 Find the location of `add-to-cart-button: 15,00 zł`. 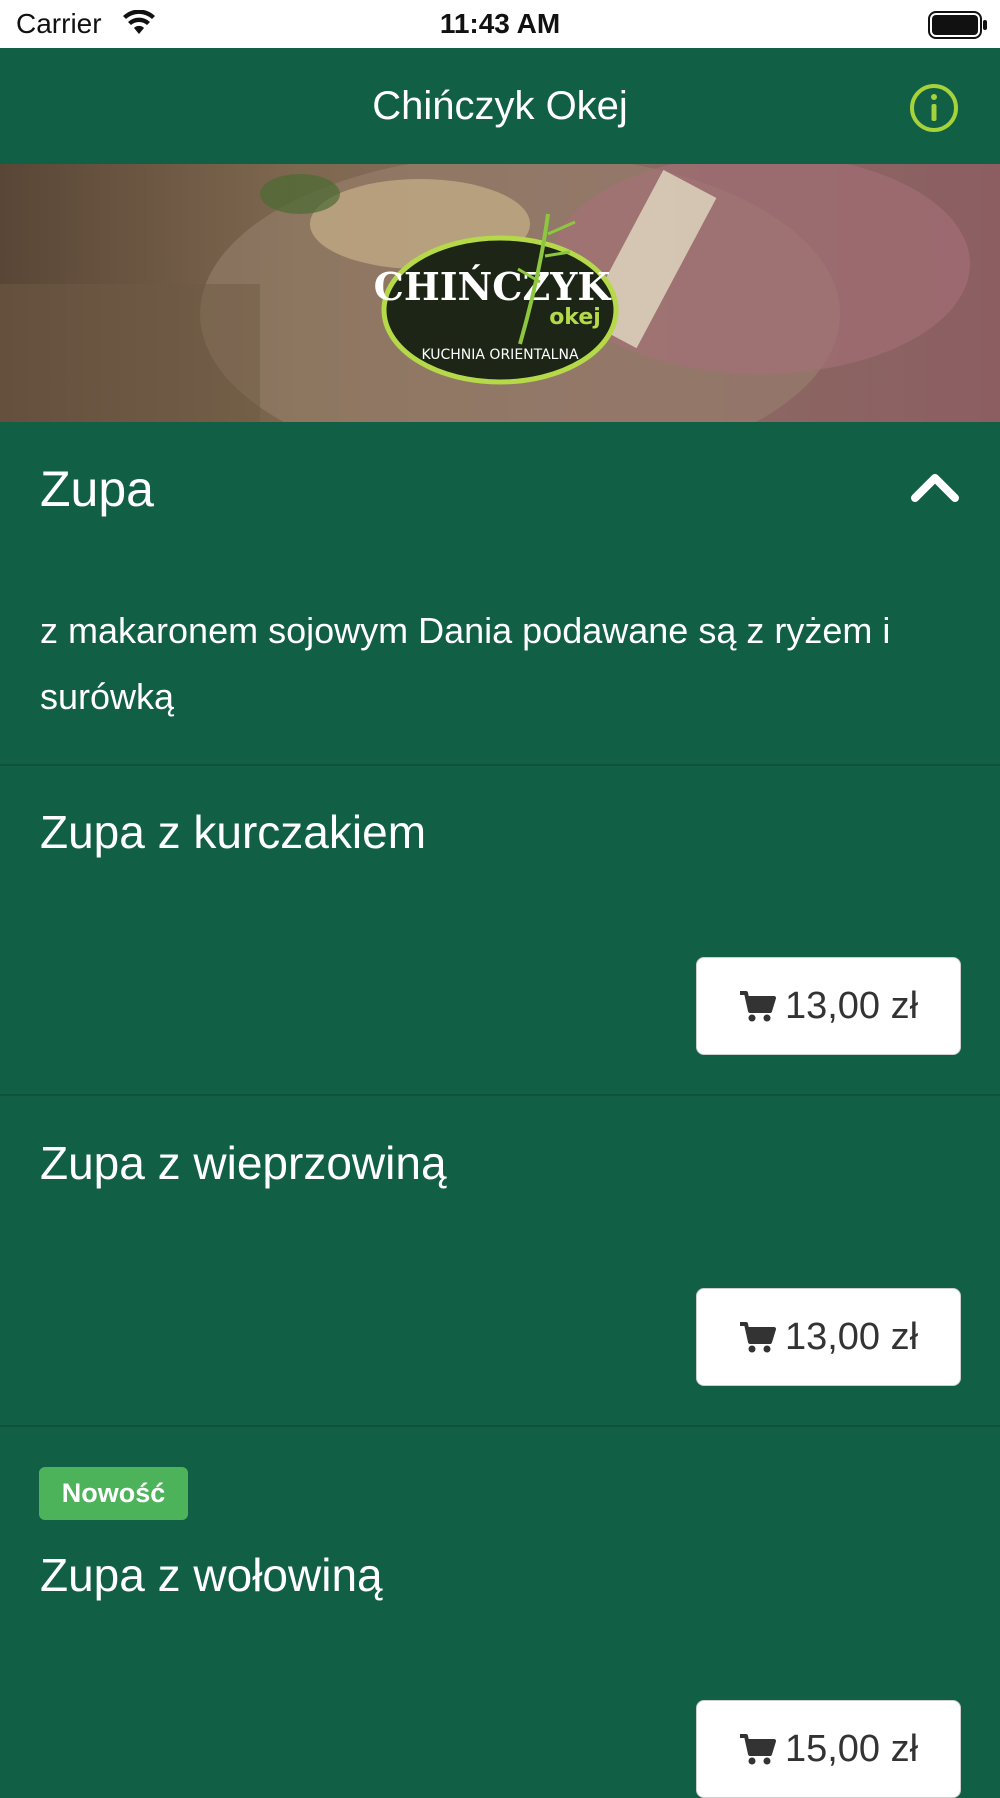

add-to-cart-button: 15,00 zł is located at coordinates (828, 1749).